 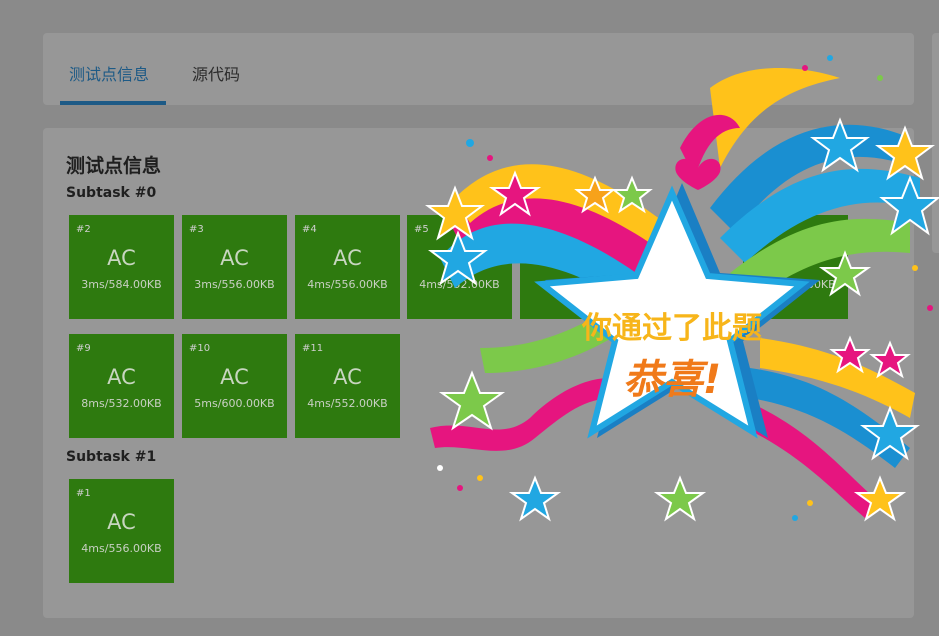 What do you see at coordinates (313, 348) in the screenshot?
I see `testcase-number: #11` at bounding box center [313, 348].